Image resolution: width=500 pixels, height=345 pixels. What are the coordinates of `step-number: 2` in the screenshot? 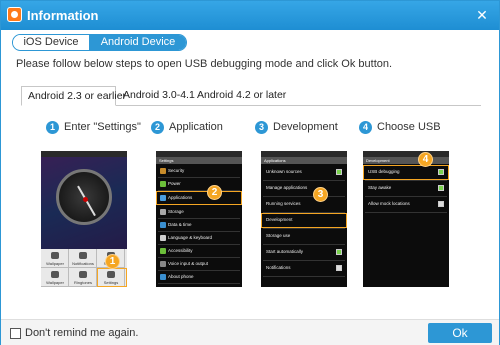 It's located at (157, 127).